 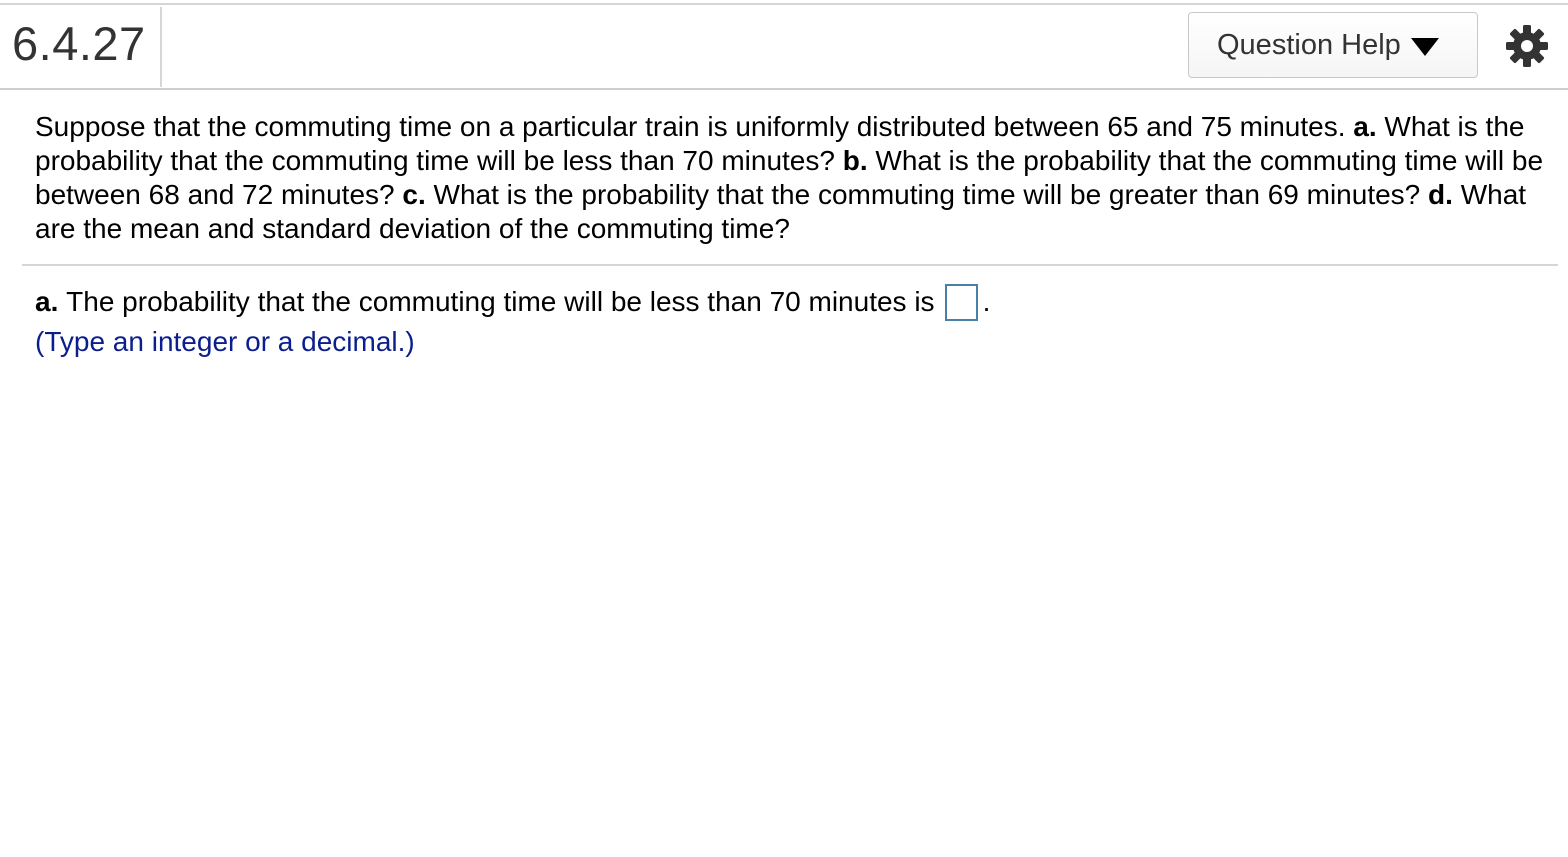 I want to click on answer-trailing-period: ., so click(x=986, y=301).